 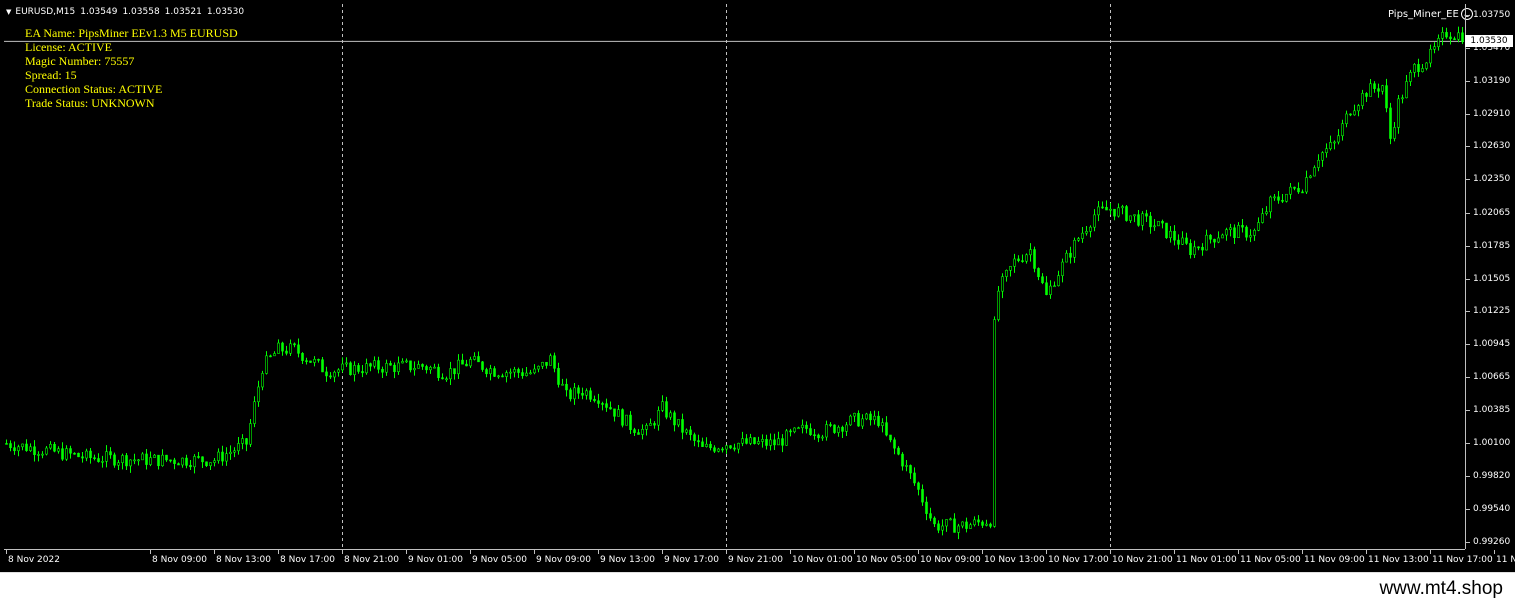 What do you see at coordinates (307, 560) in the screenshot?
I see `time-label: 8 Nov 17:00` at bounding box center [307, 560].